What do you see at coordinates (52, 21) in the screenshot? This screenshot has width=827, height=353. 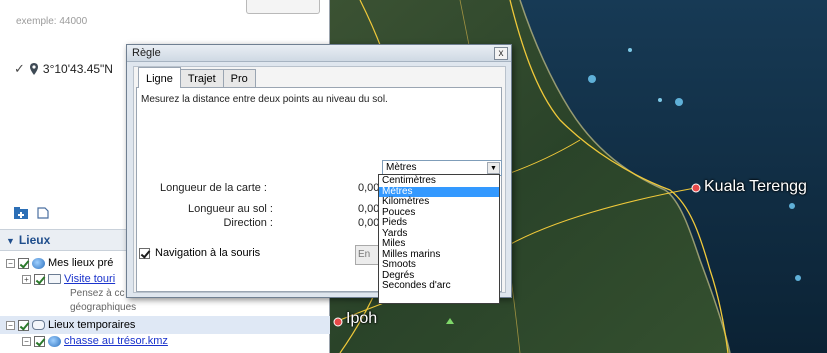 I see `search-hint: exemple: 44000` at bounding box center [52, 21].